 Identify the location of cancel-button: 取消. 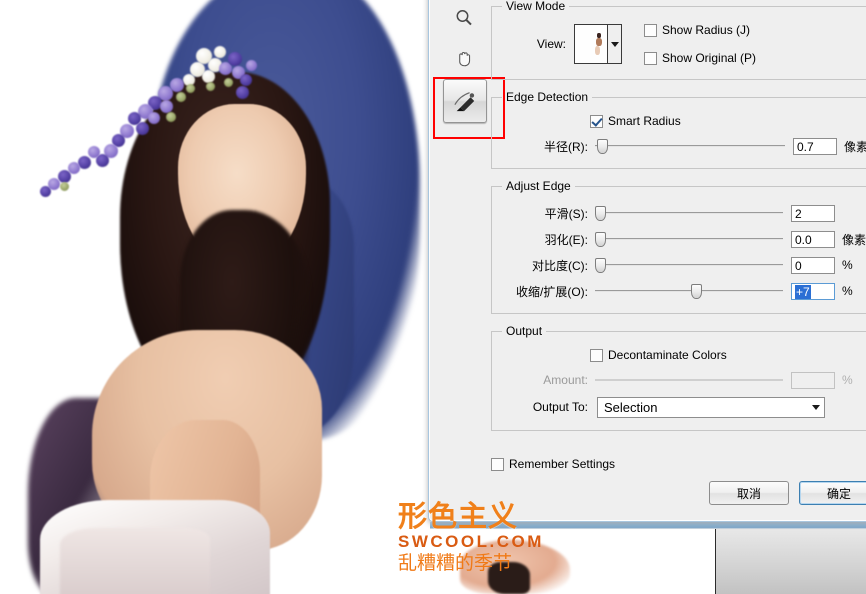
(749, 493).